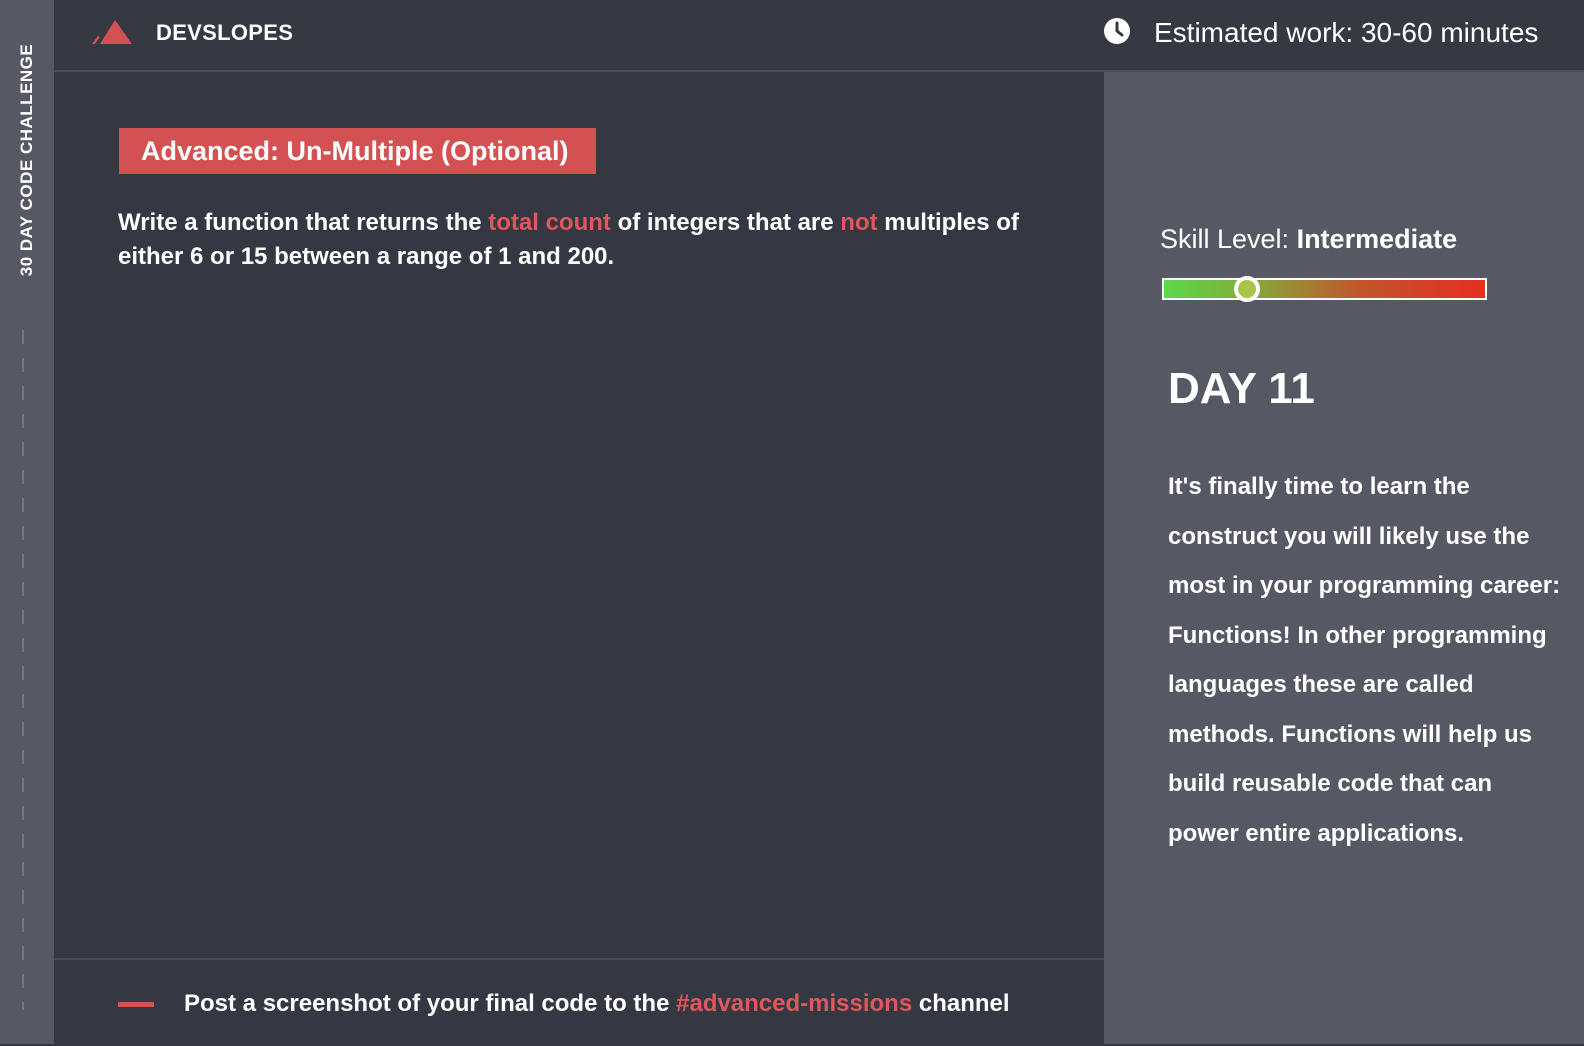 The width and height of the screenshot is (1584, 1046). I want to click on challenge-label: 30 DAY CODE CHALLENGE, so click(26, 160).